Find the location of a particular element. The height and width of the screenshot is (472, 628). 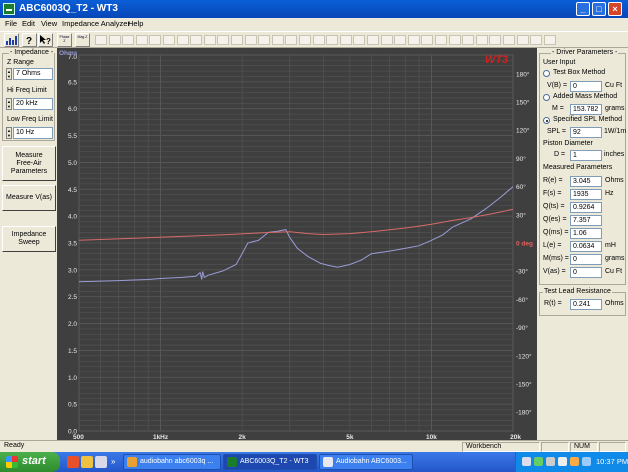

menu-help: Help is located at coordinates (135, 23).